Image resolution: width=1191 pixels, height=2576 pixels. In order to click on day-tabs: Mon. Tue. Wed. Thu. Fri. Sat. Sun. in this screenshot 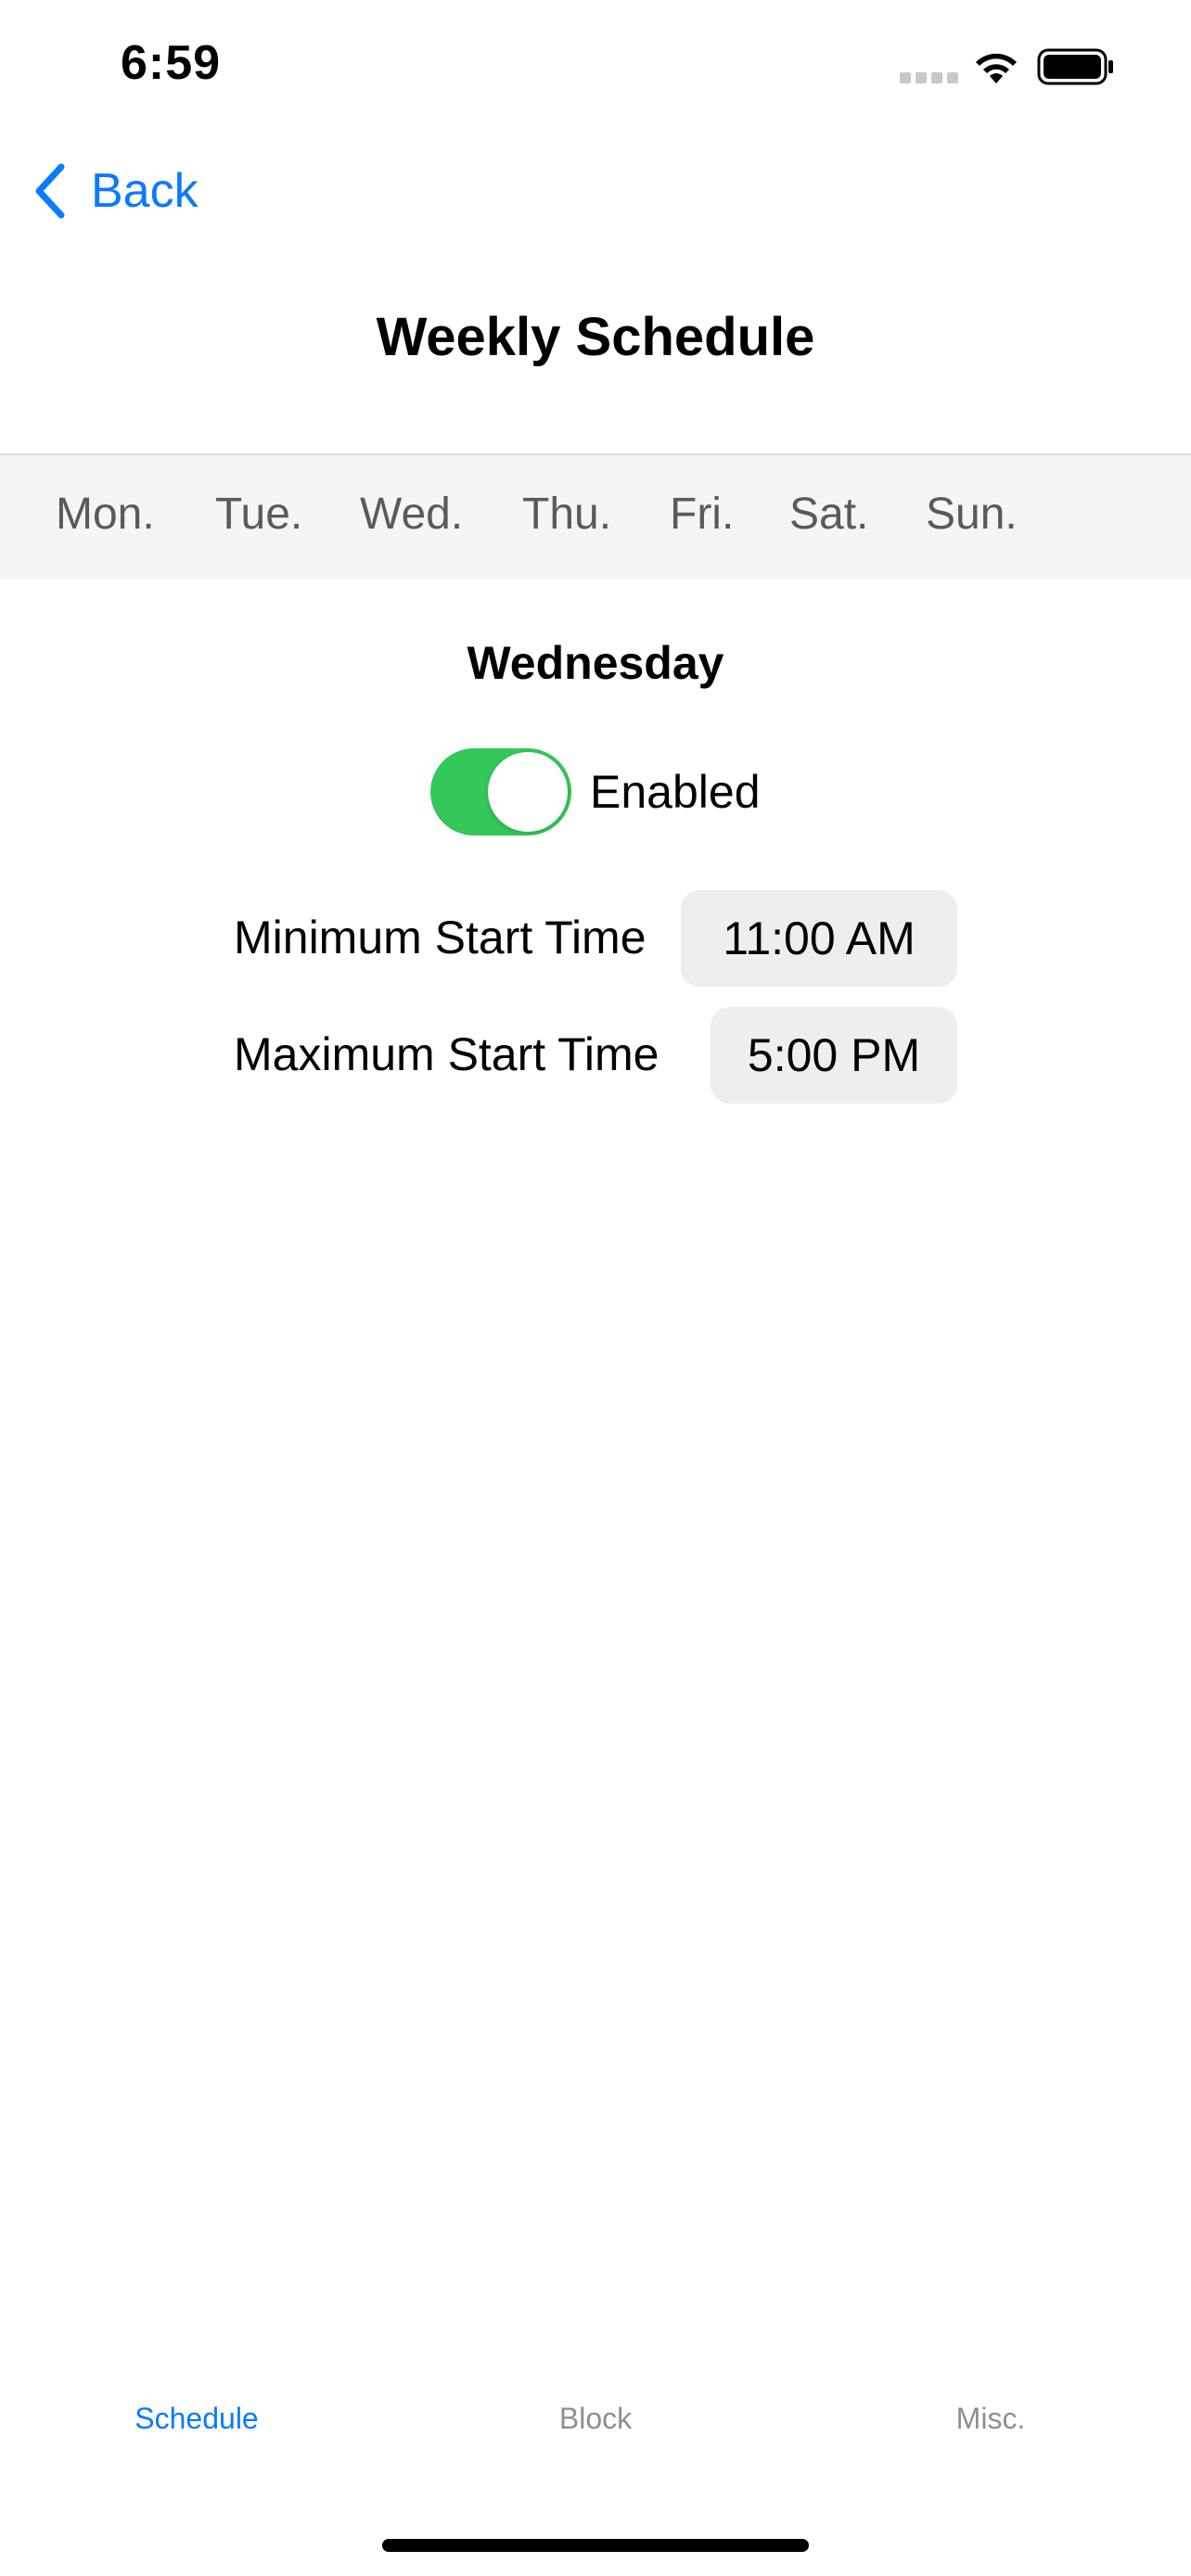, I will do `click(595, 516)`.